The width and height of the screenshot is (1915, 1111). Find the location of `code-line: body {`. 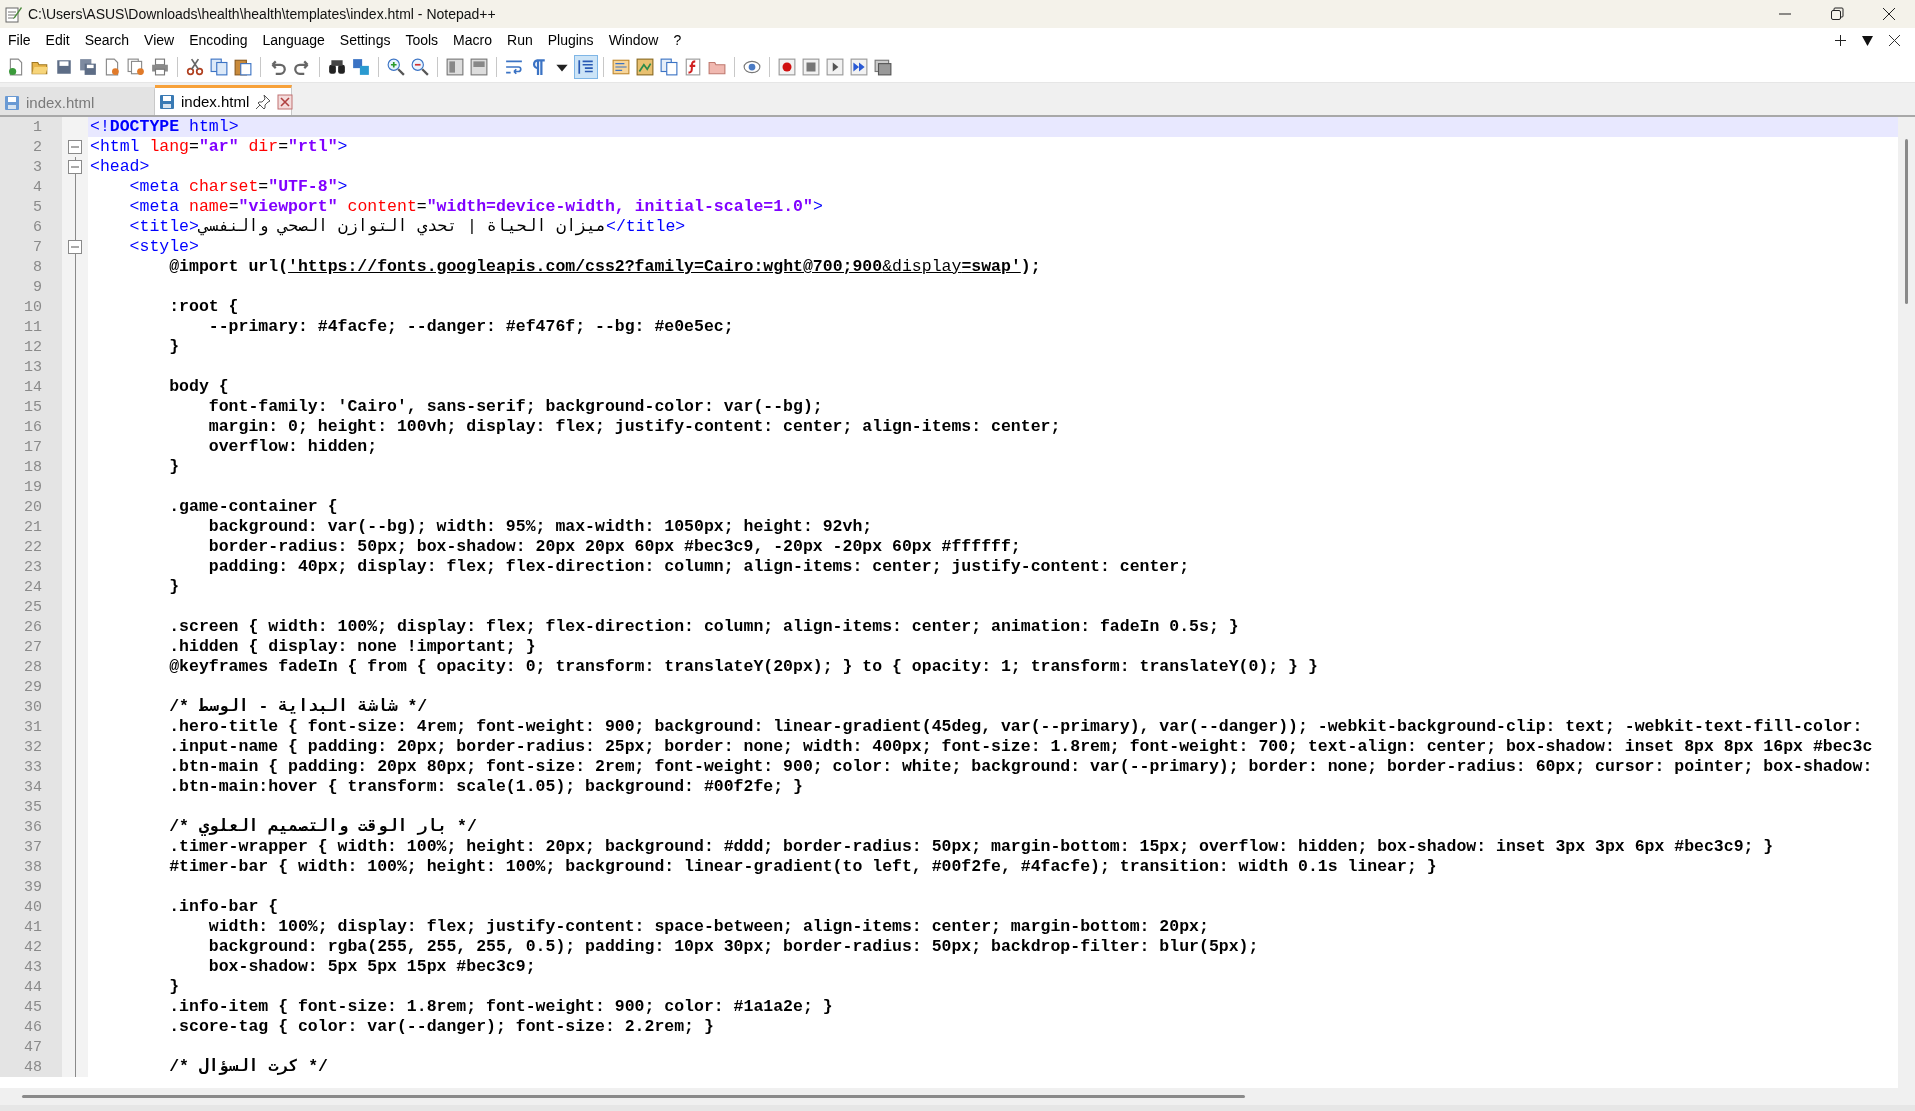

code-line: body { is located at coordinates (198, 387).